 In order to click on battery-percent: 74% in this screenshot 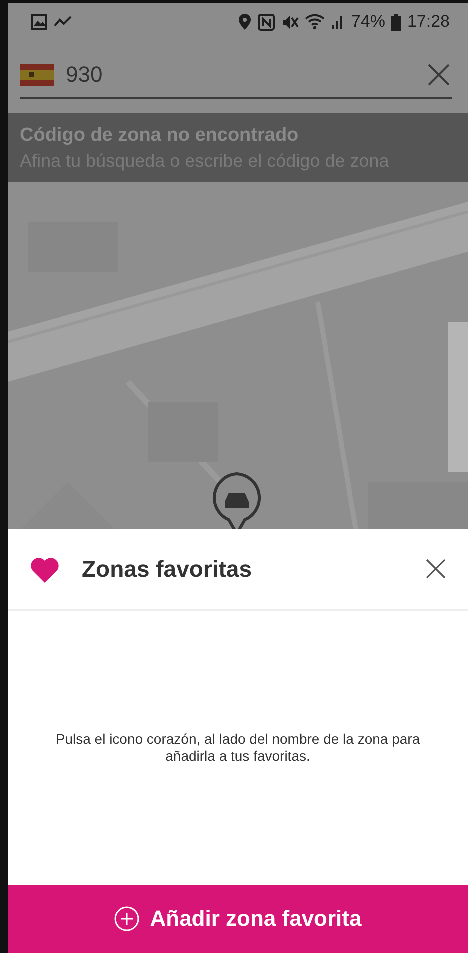, I will do `click(368, 22)`.